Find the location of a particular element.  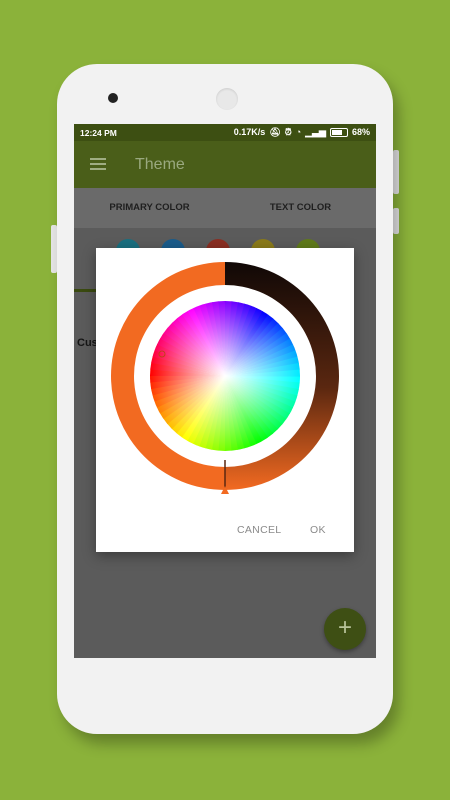

plus-icon: + is located at coordinates (344, 627).